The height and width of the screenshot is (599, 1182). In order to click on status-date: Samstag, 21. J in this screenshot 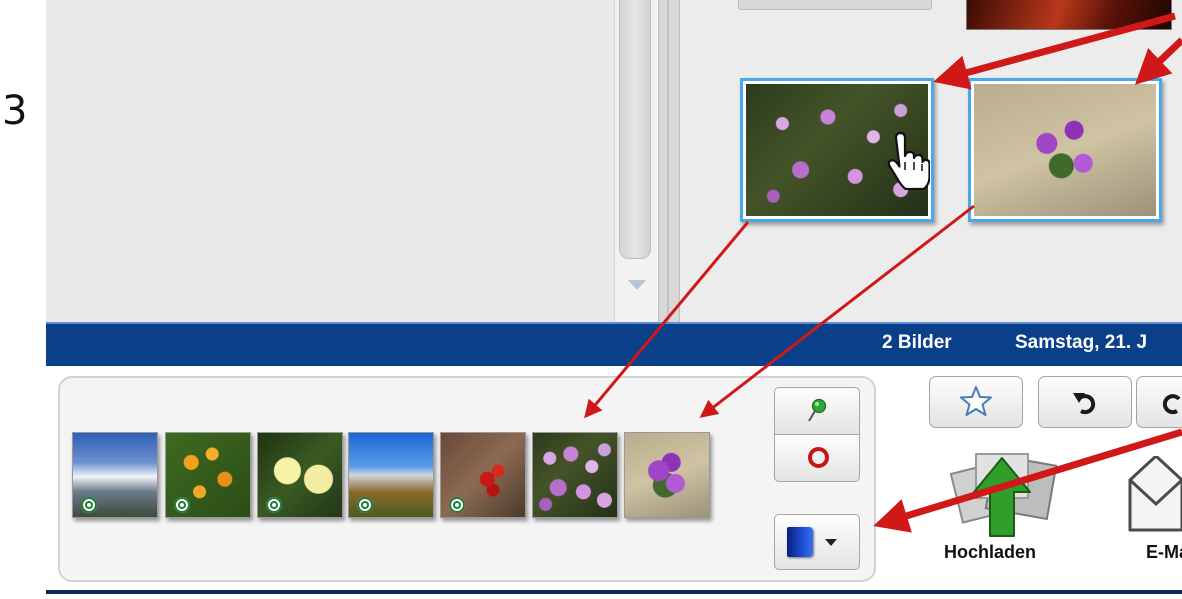, I will do `click(1081, 342)`.